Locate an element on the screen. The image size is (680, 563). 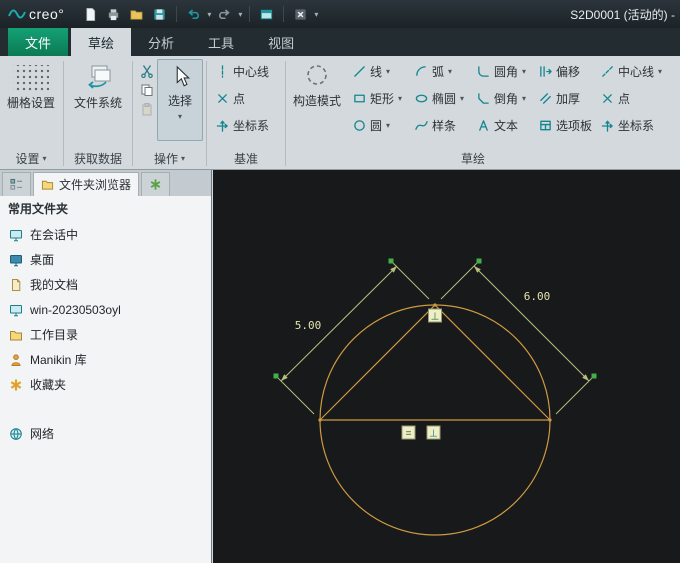
folder-item-desktop: 桌面 is located at coordinates (105, 259).